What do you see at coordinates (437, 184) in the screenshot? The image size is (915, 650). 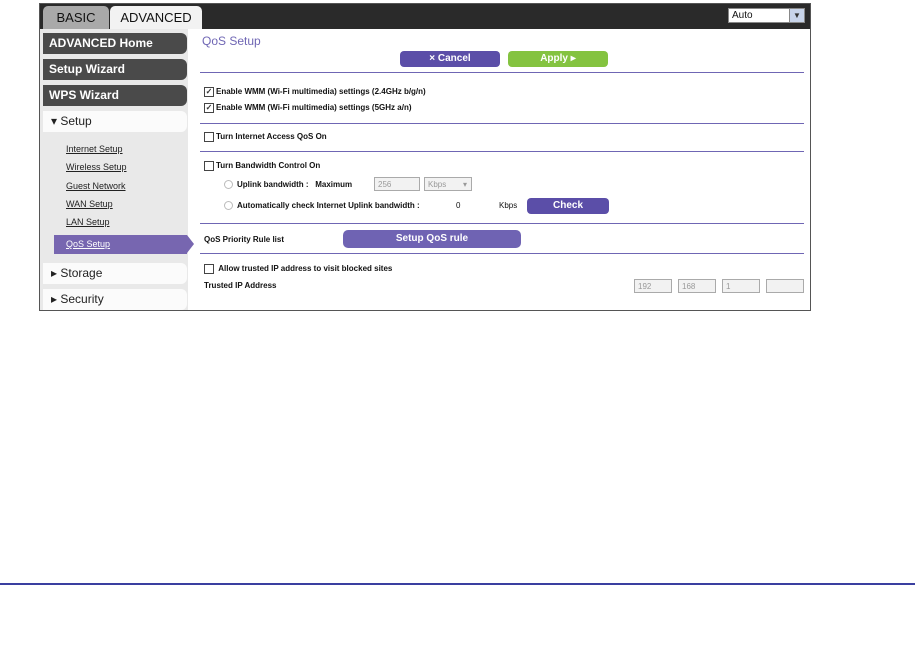 I see `uplink-unit-value: Kbps` at bounding box center [437, 184].